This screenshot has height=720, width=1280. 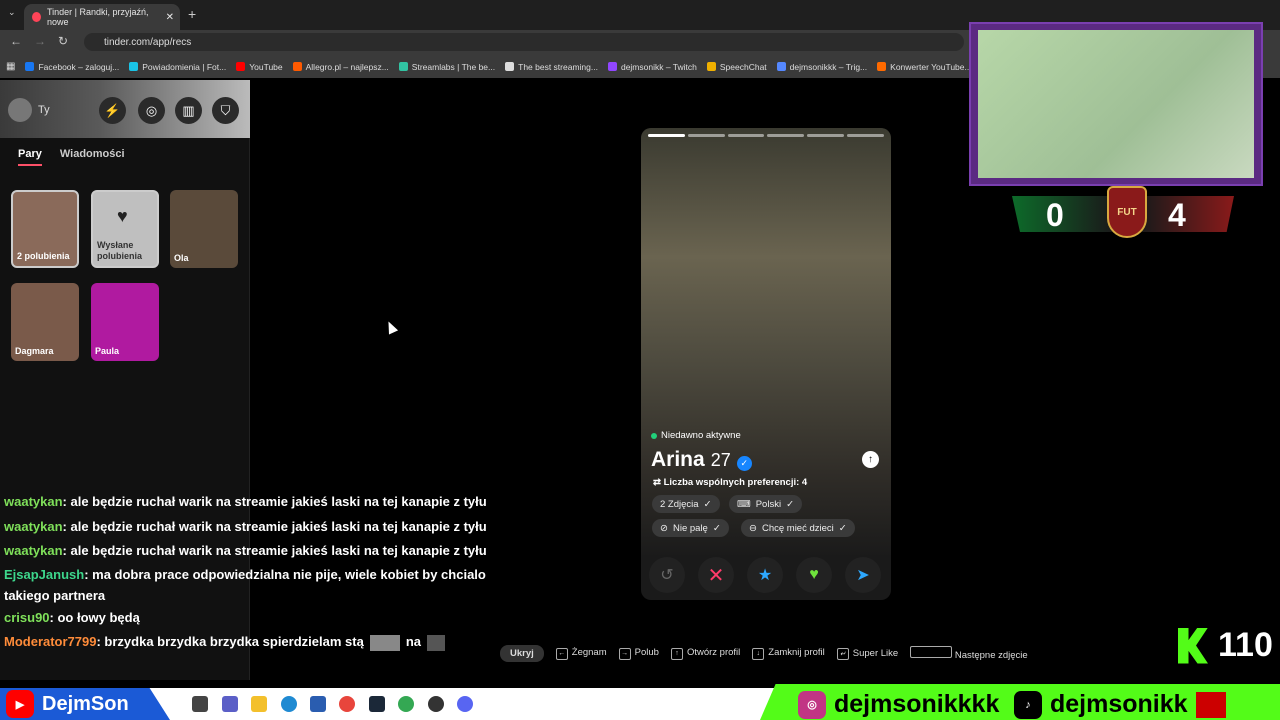 I want to click on match-tile: Paula, so click(x=125, y=322).